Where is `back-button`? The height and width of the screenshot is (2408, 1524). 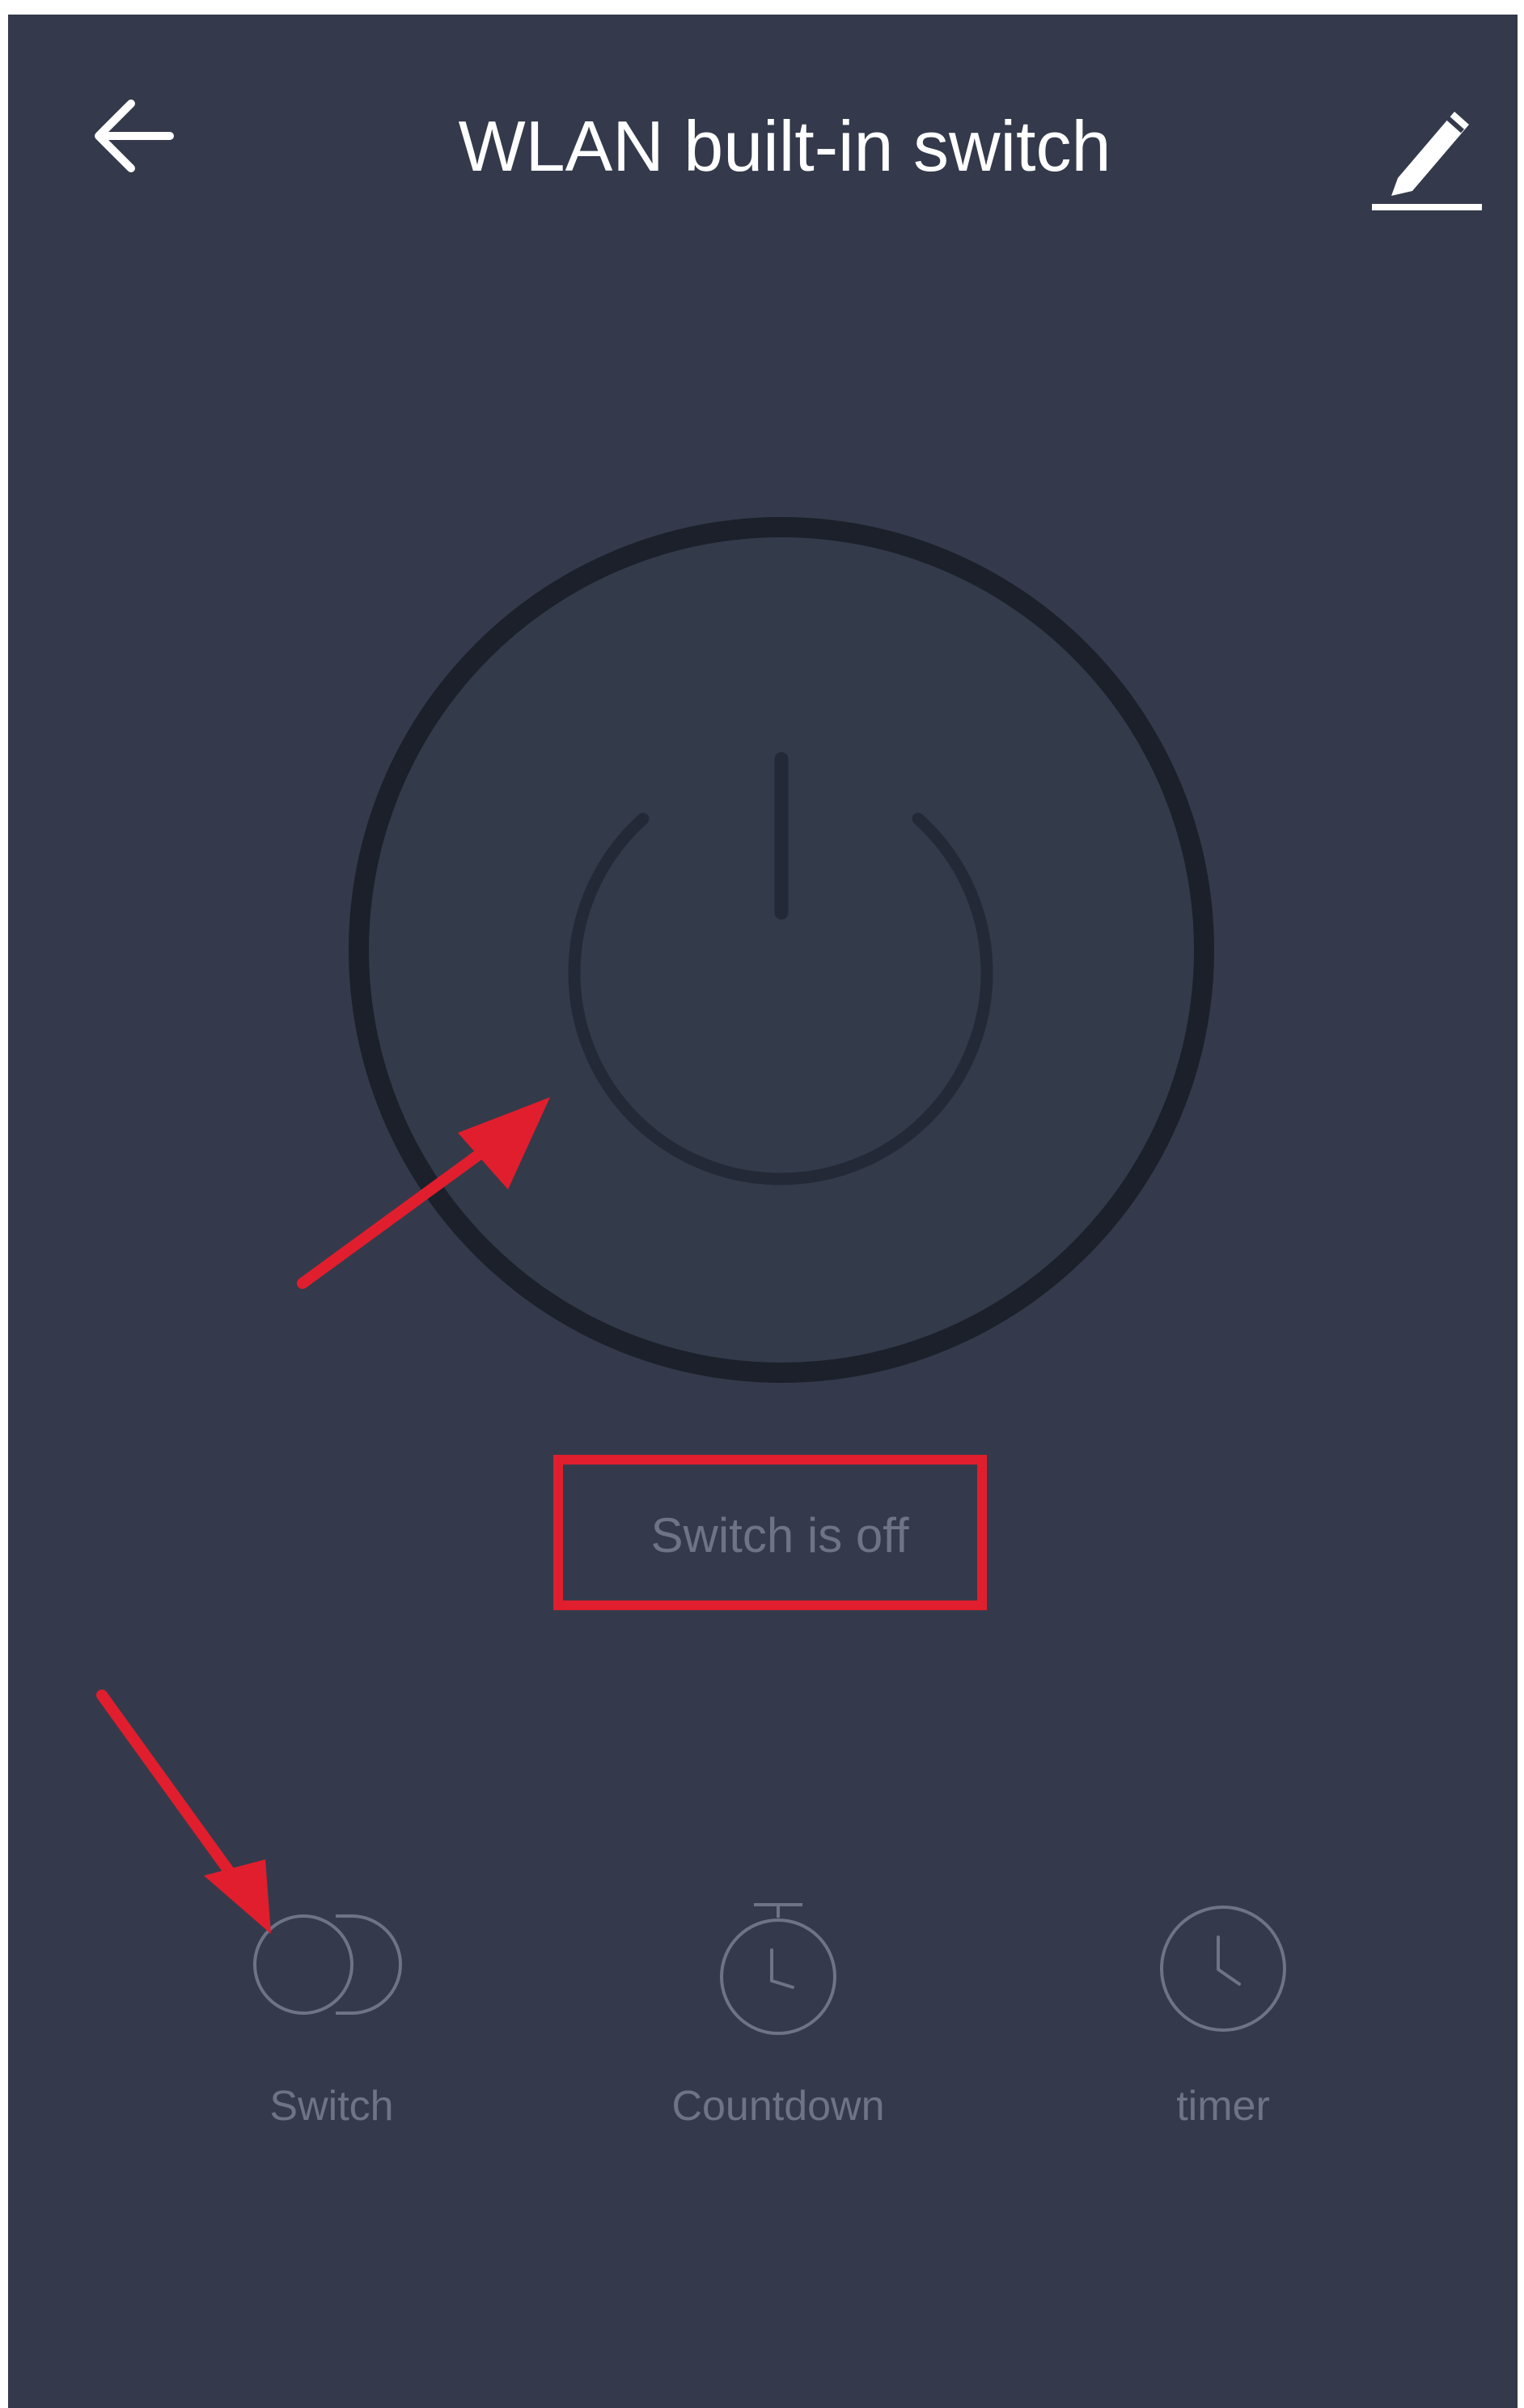 back-button is located at coordinates (137, 135).